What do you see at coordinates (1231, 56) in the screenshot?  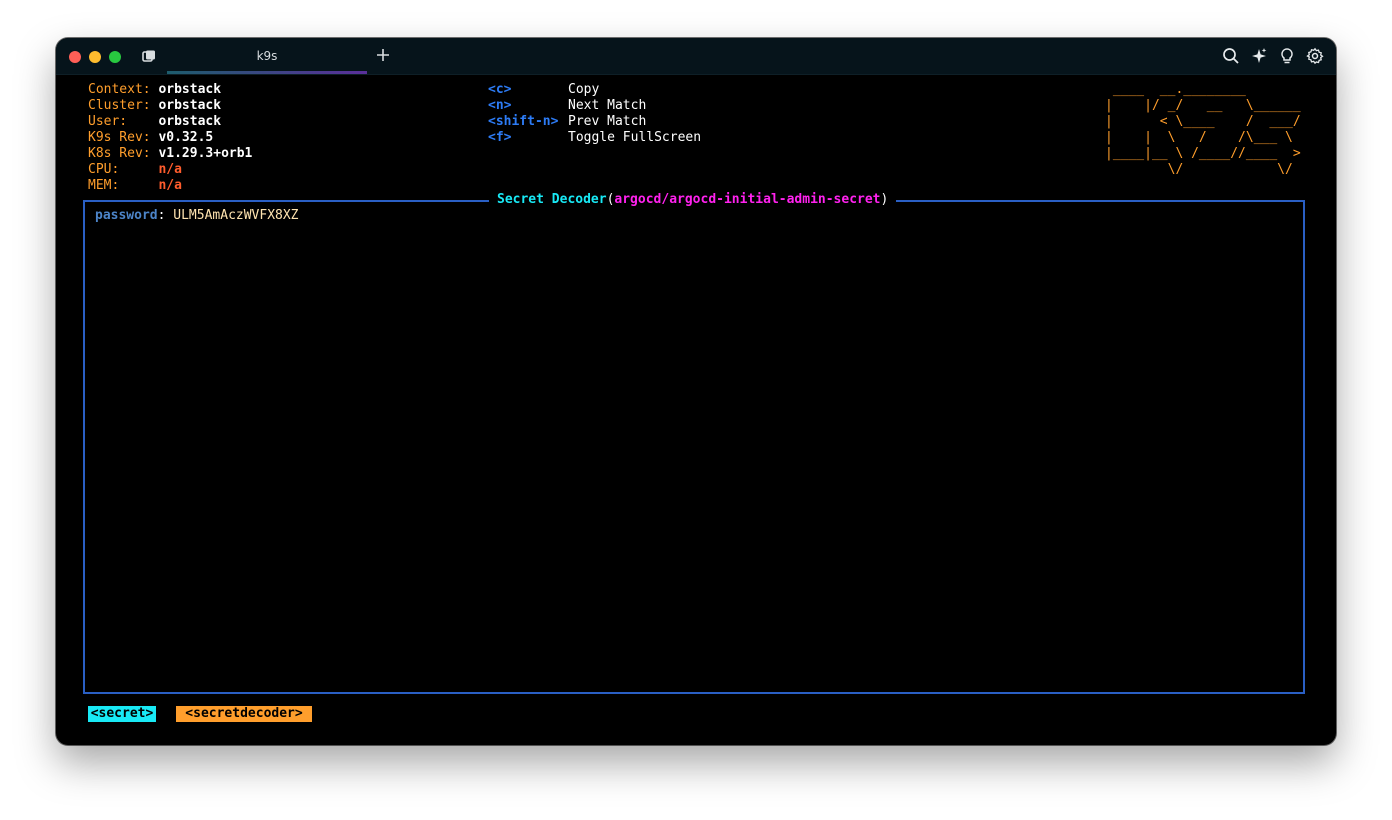 I see `search-icon` at bounding box center [1231, 56].